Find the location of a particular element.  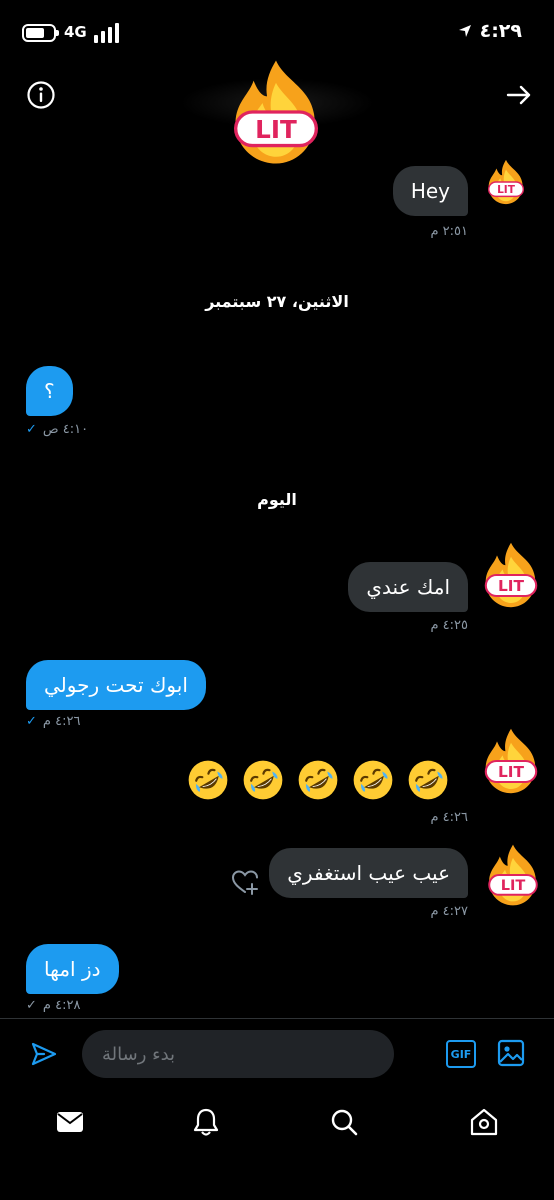

status-time: ٤:٢٩ is located at coordinates (500, 31).